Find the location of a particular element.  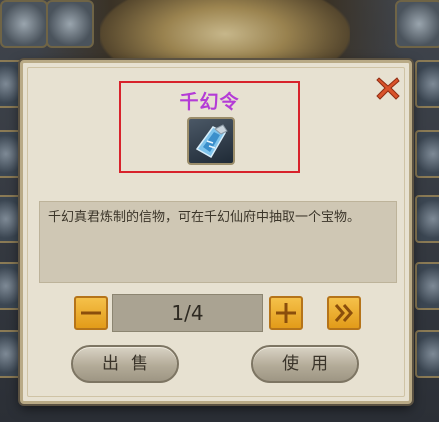

close-button is located at coordinates (388, 88).